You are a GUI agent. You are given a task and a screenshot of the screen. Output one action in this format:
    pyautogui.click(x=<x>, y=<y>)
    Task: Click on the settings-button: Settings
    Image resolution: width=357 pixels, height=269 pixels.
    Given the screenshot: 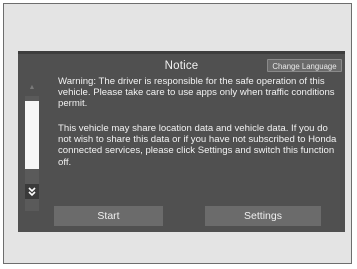 What is the action you would take?
    pyautogui.click(x=263, y=216)
    